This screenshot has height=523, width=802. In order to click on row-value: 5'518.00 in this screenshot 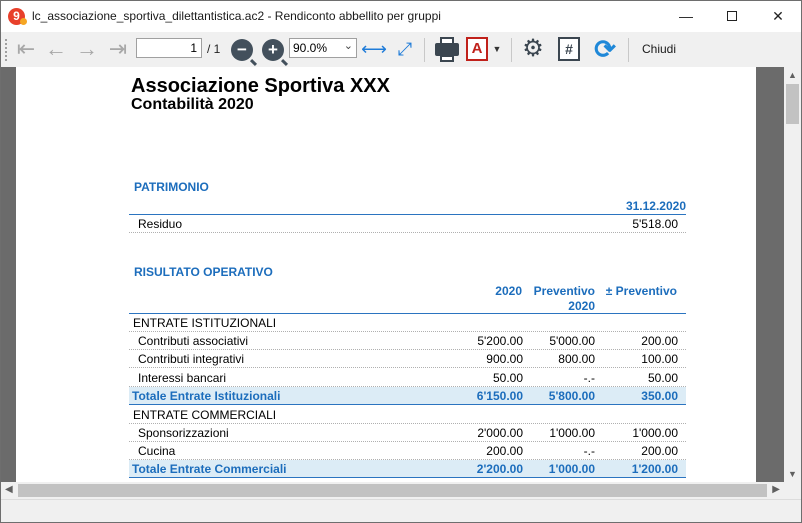, I will do `click(655, 224)`.